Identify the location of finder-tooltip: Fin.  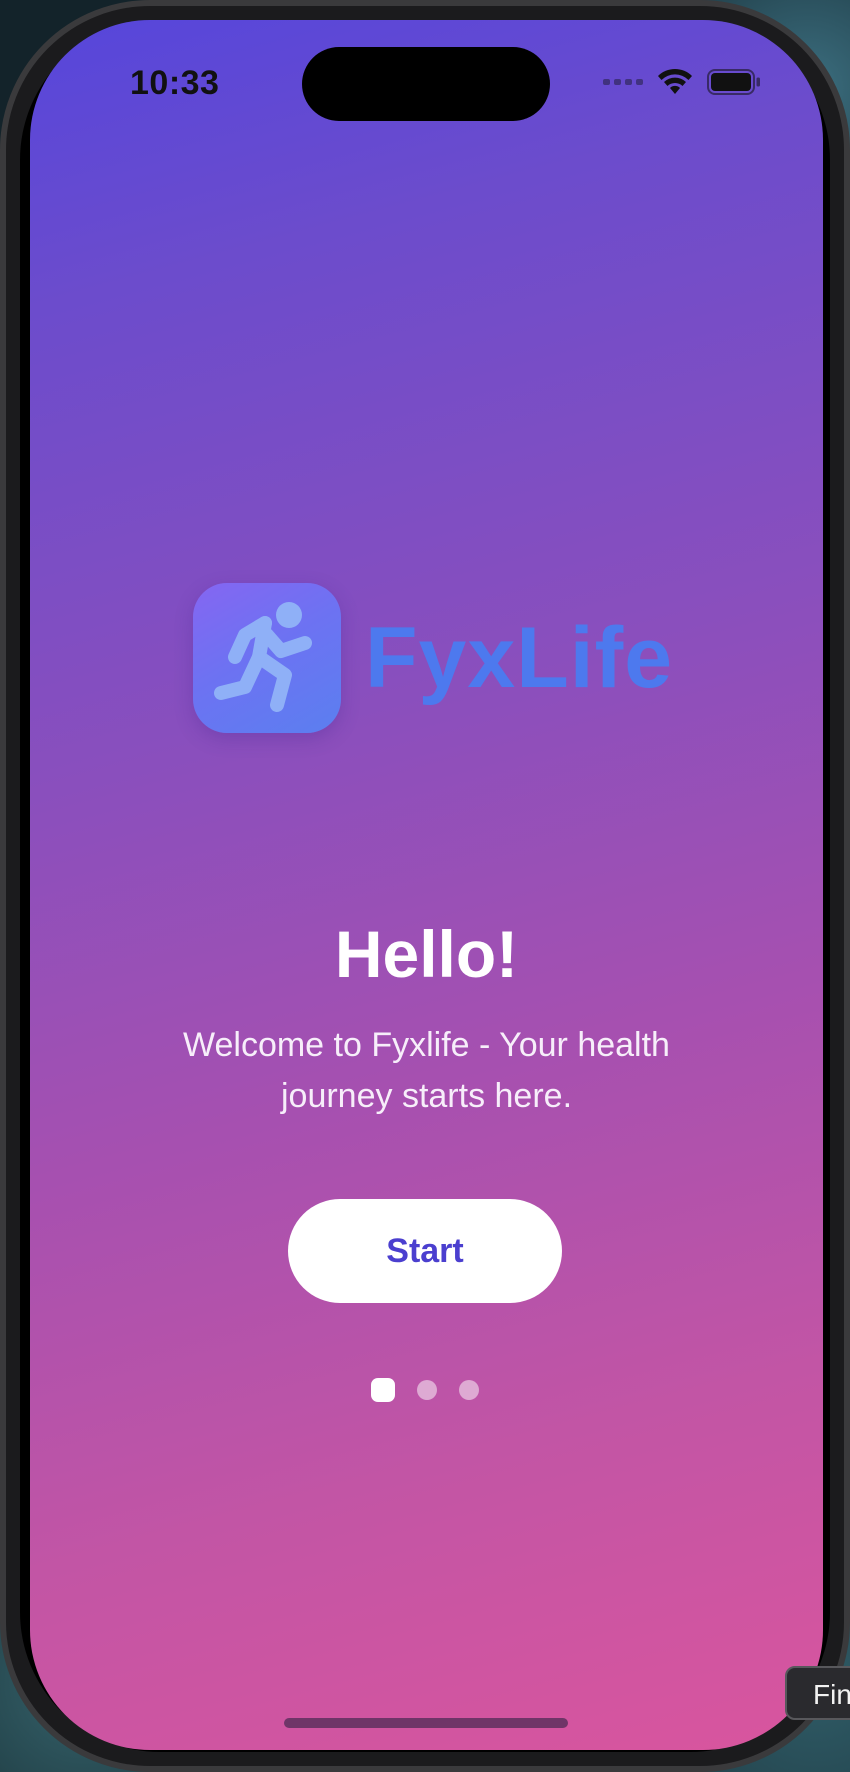
(817, 1693).